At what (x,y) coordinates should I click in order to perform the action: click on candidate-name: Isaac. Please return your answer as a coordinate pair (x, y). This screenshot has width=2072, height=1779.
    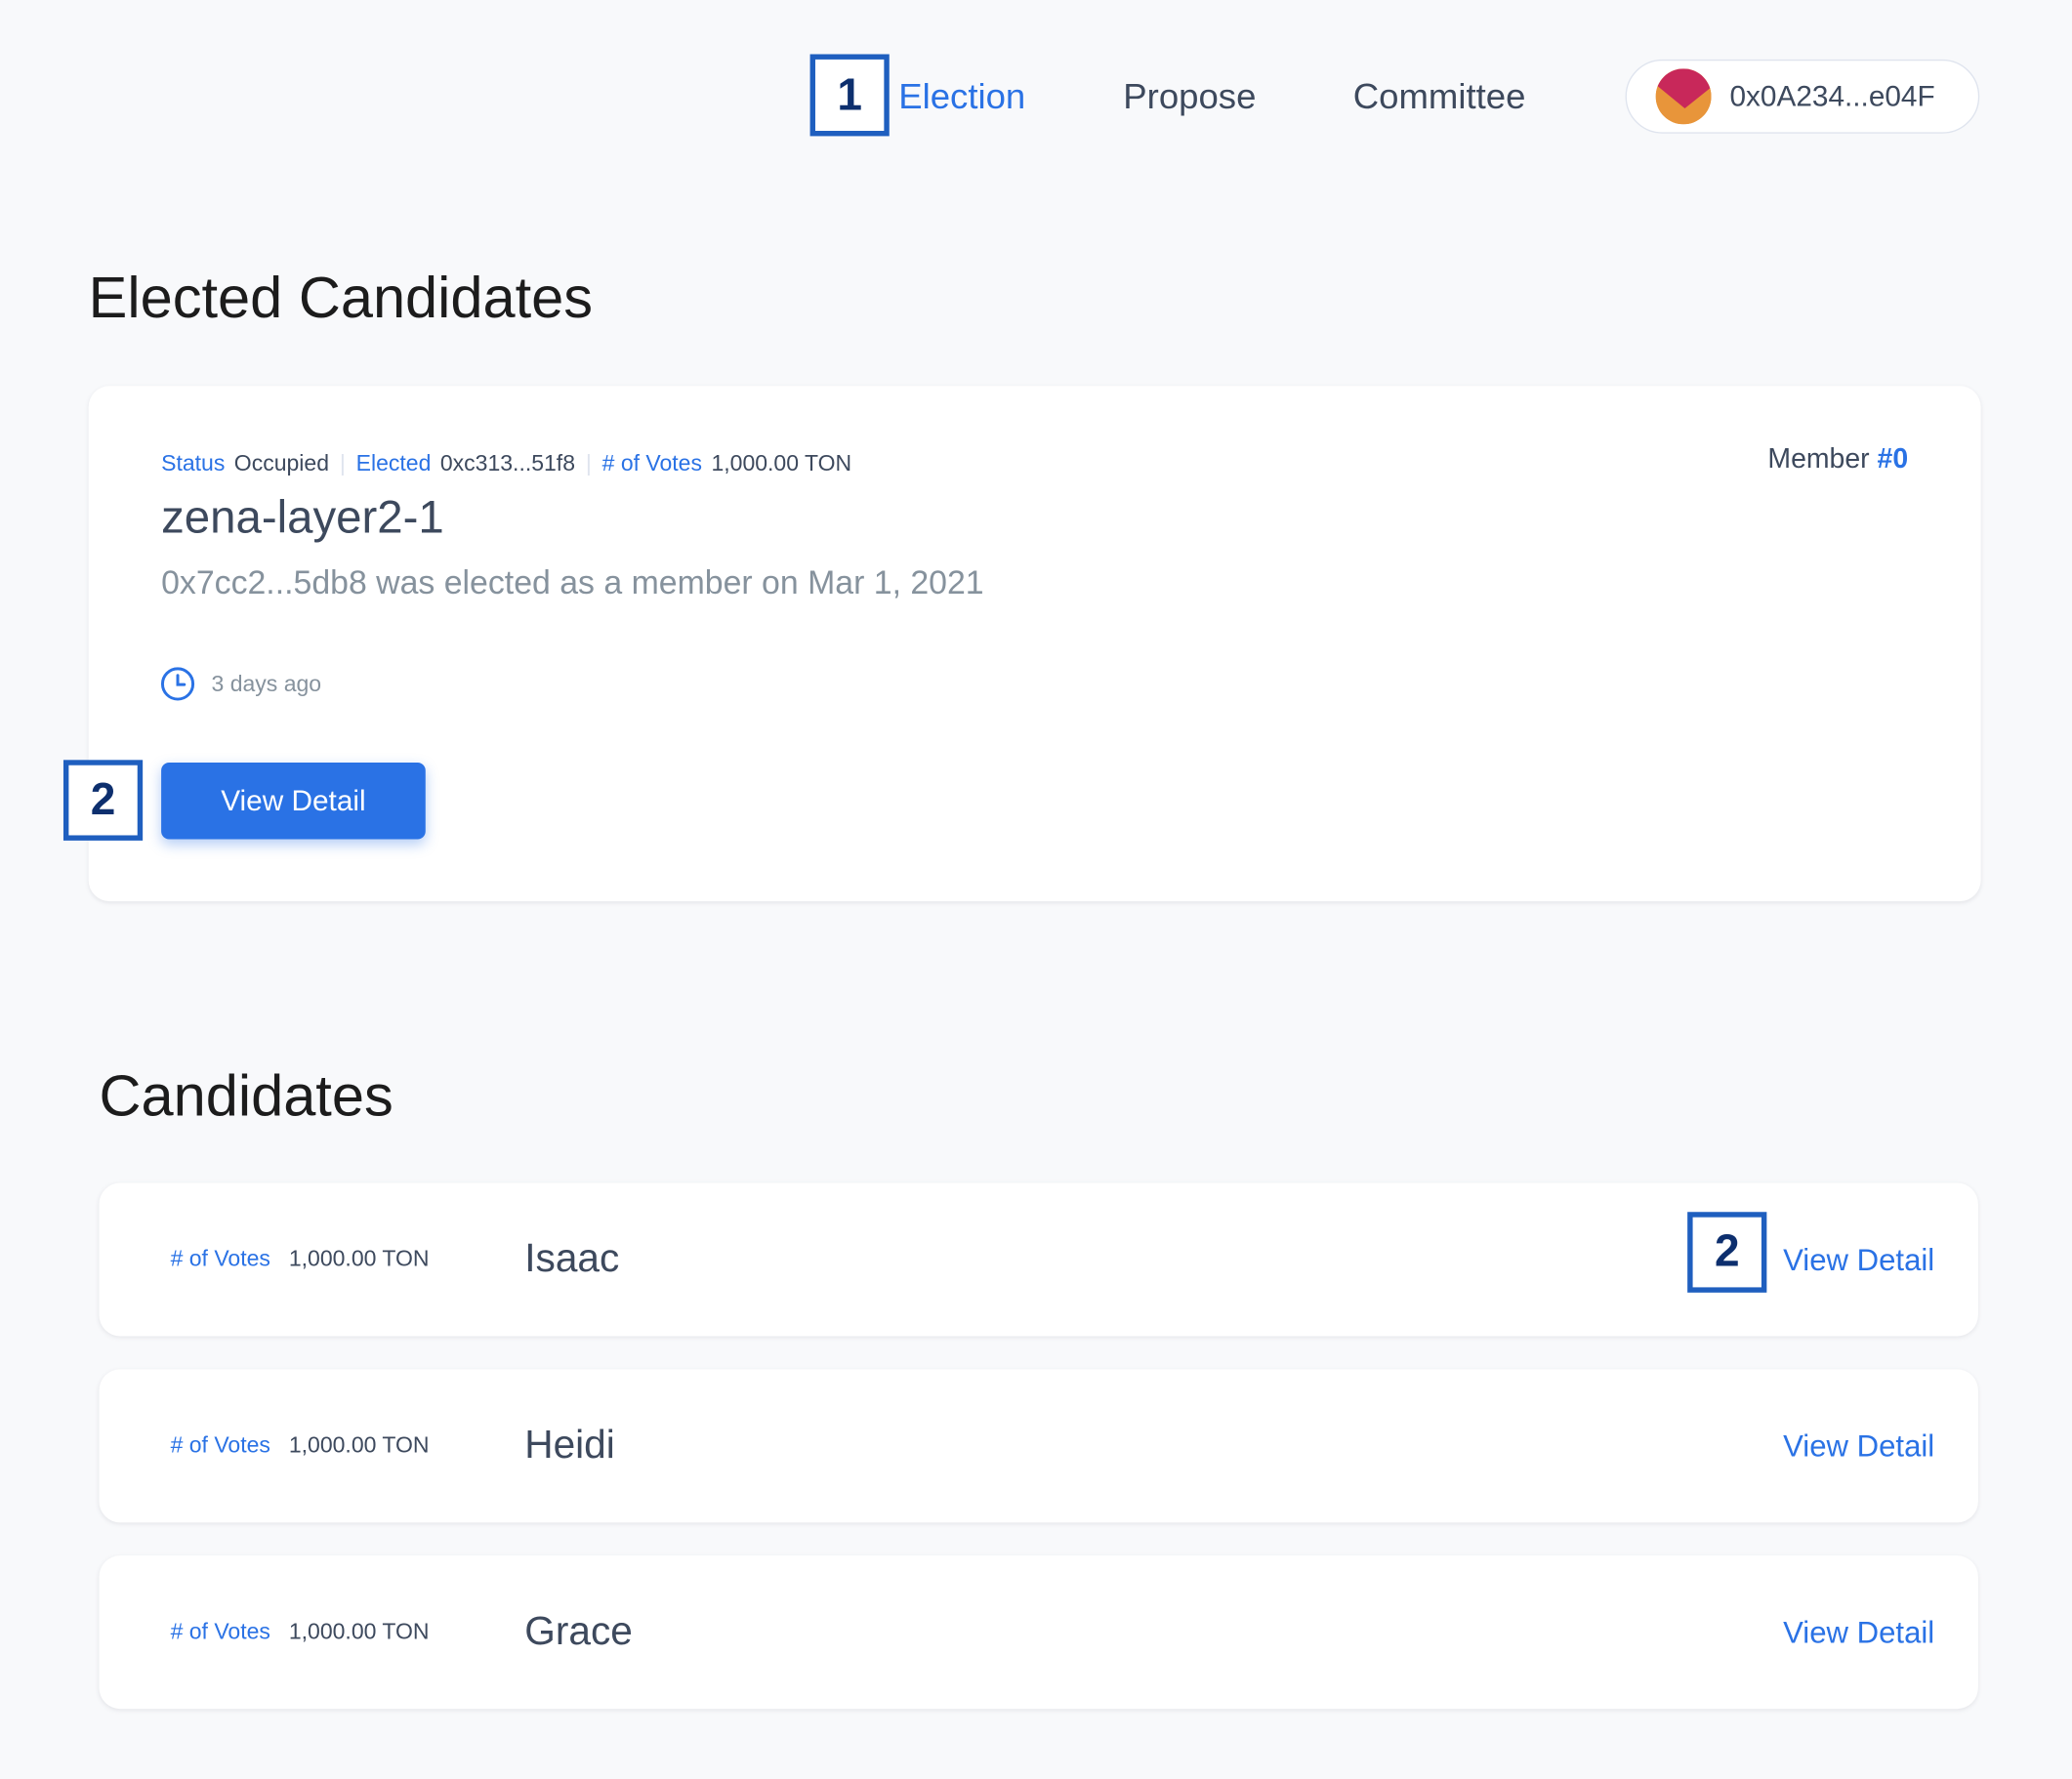
    Looking at the image, I should click on (572, 1259).